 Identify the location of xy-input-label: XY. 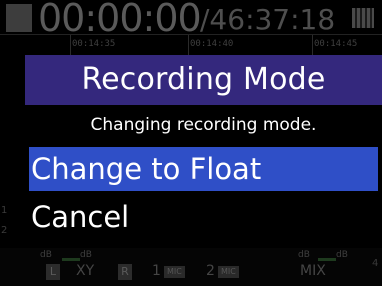
(85, 271).